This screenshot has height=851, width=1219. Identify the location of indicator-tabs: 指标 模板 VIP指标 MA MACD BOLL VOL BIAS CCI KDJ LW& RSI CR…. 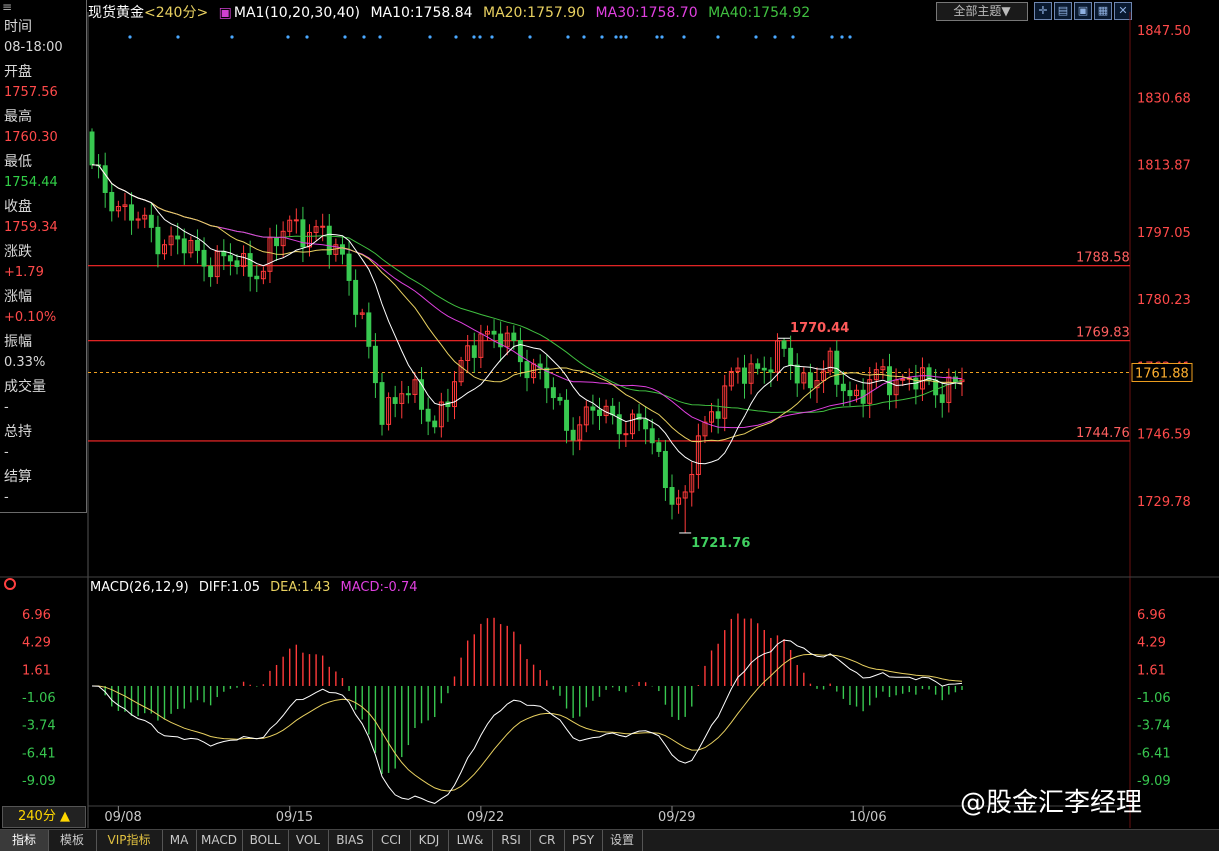
(609, 840).